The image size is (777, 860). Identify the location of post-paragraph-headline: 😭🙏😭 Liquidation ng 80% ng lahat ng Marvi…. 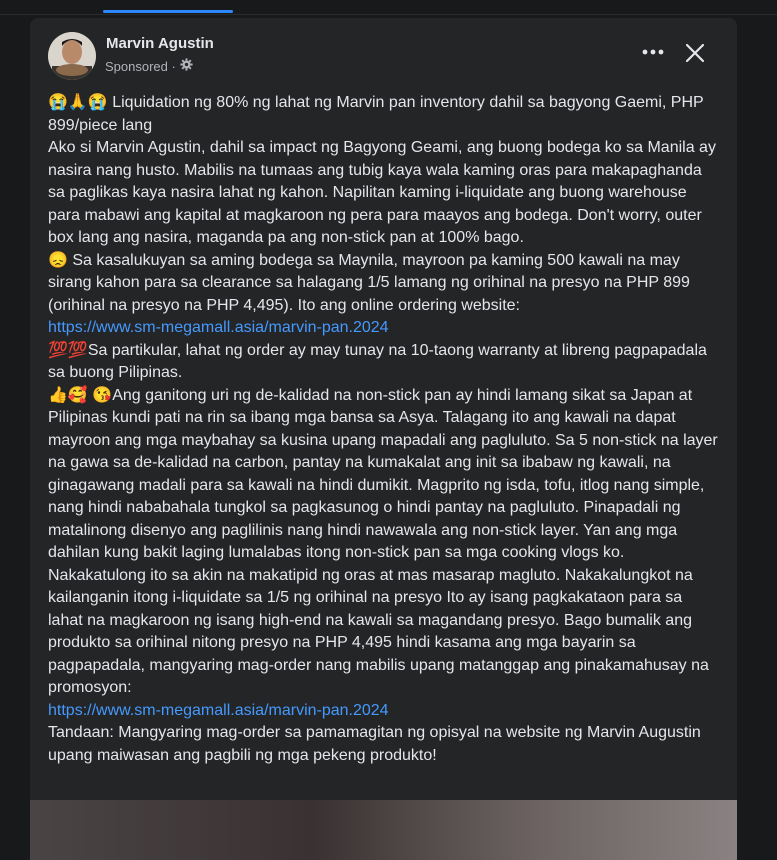
(376, 114).